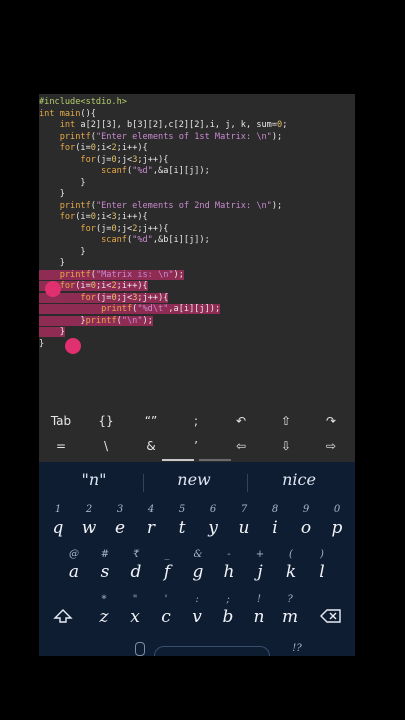 The height and width of the screenshot is (720, 405). Describe the element at coordinates (130, 310) in the screenshot. I see `code-line: printf("%d\t",a[i][j]);` at that location.